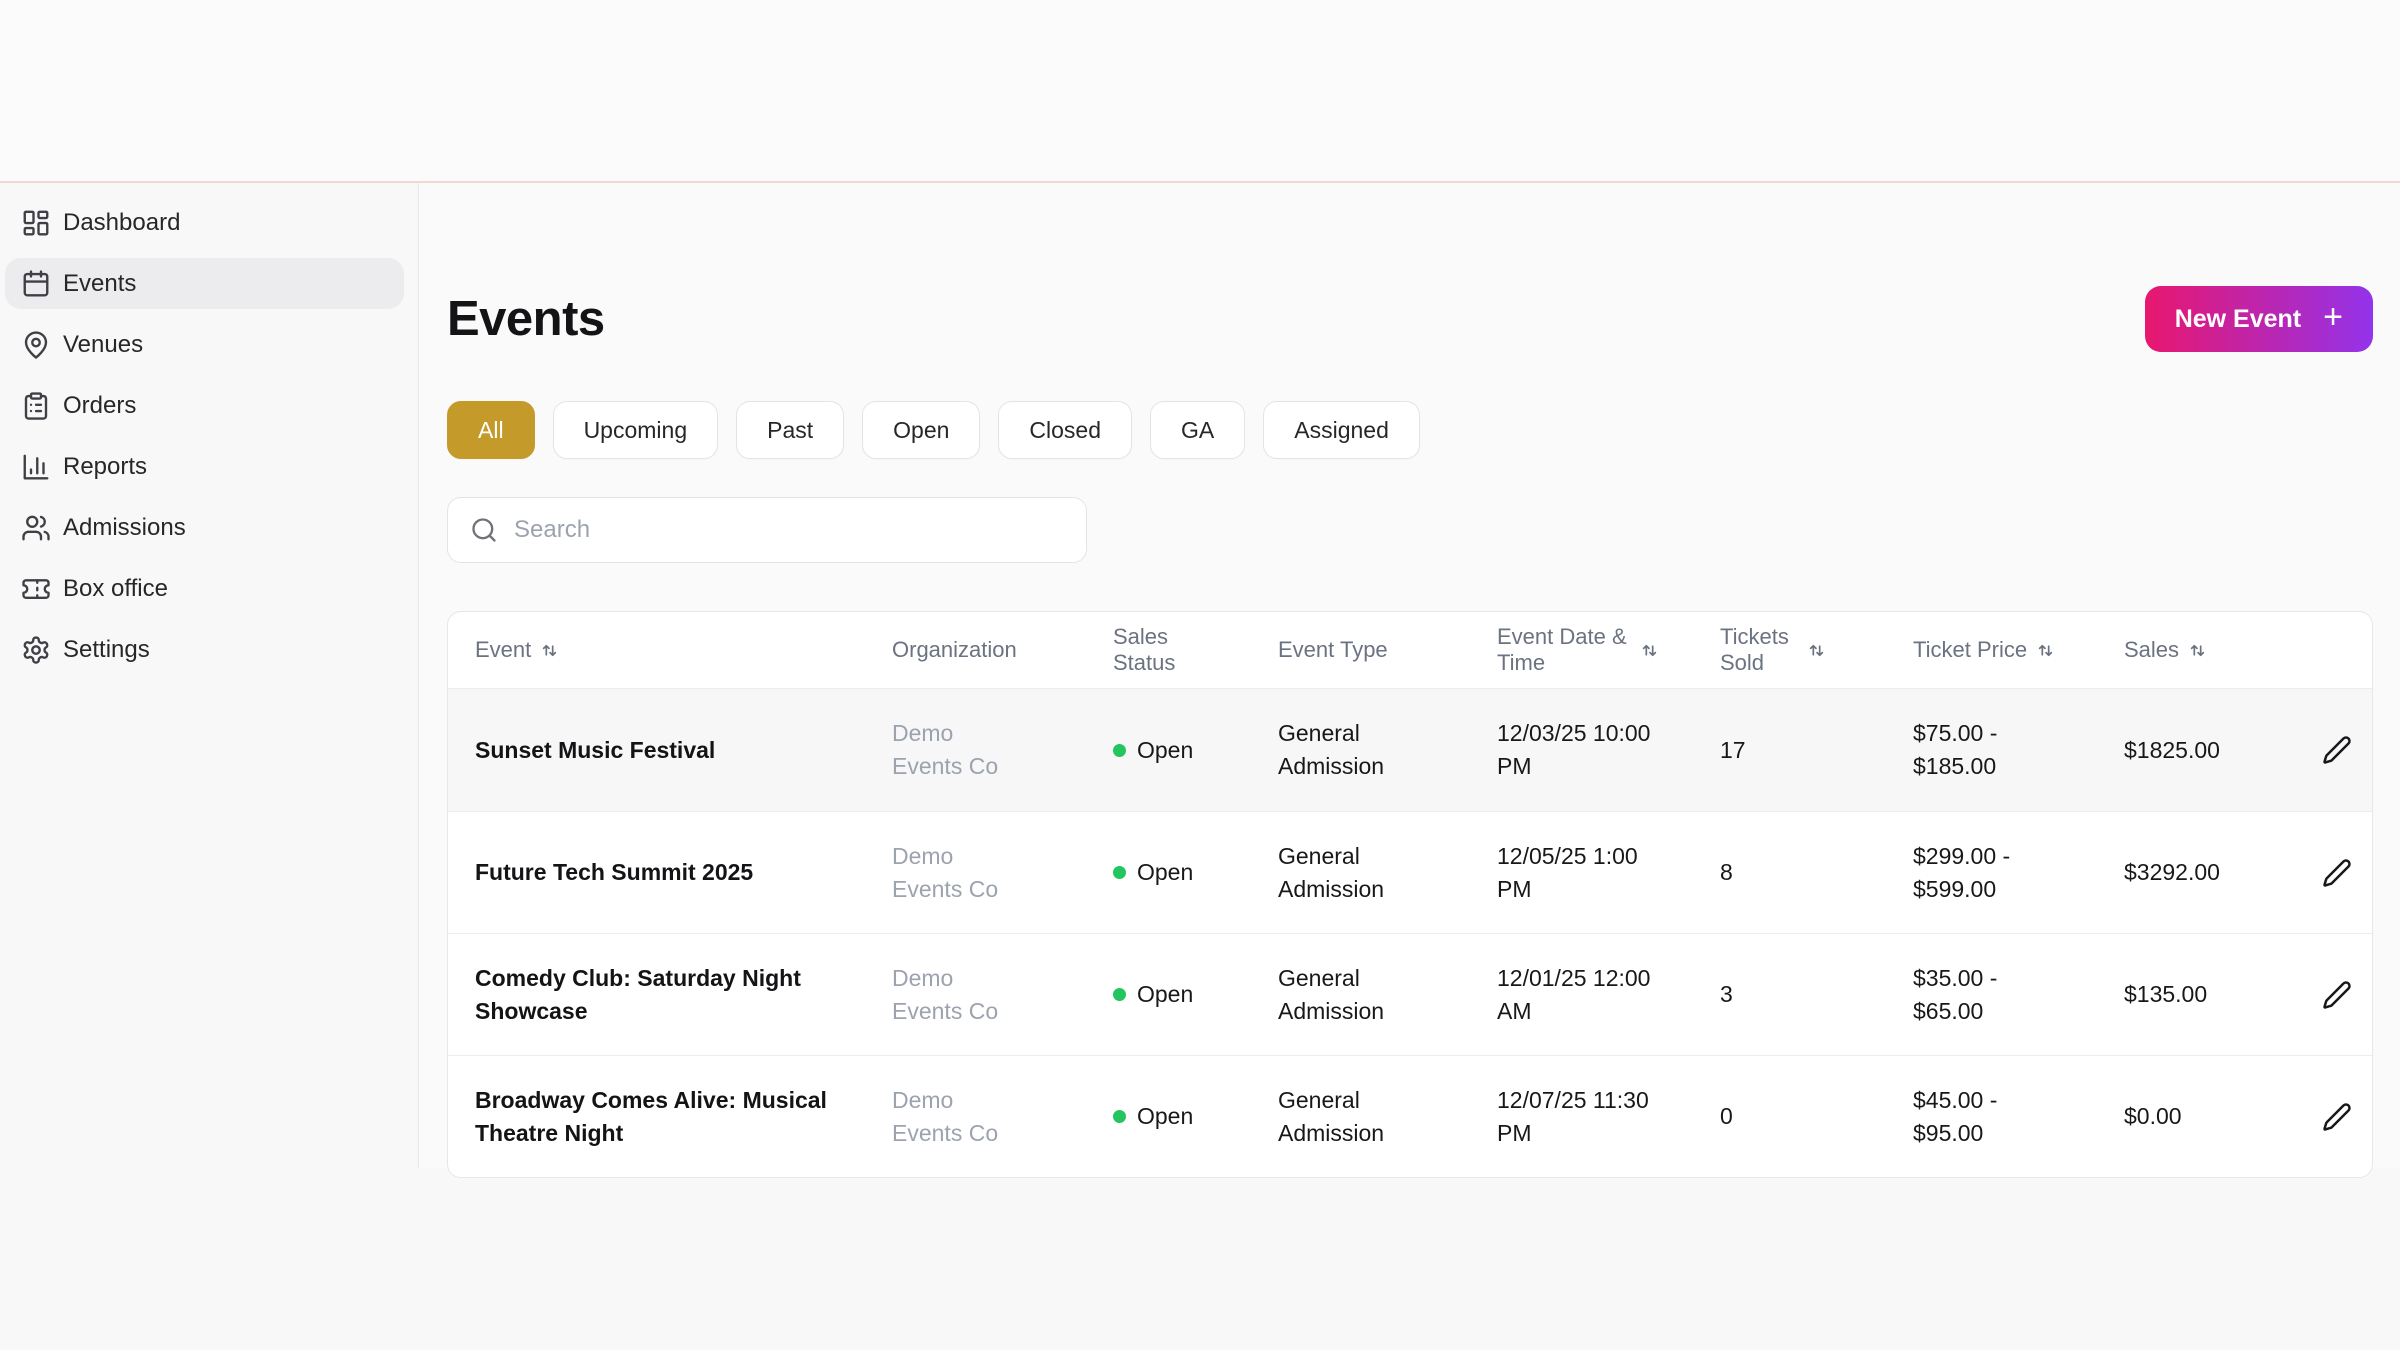 This screenshot has width=2400, height=1350. What do you see at coordinates (670, 650) in the screenshot?
I see `column-header-event: Event` at bounding box center [670, 650].